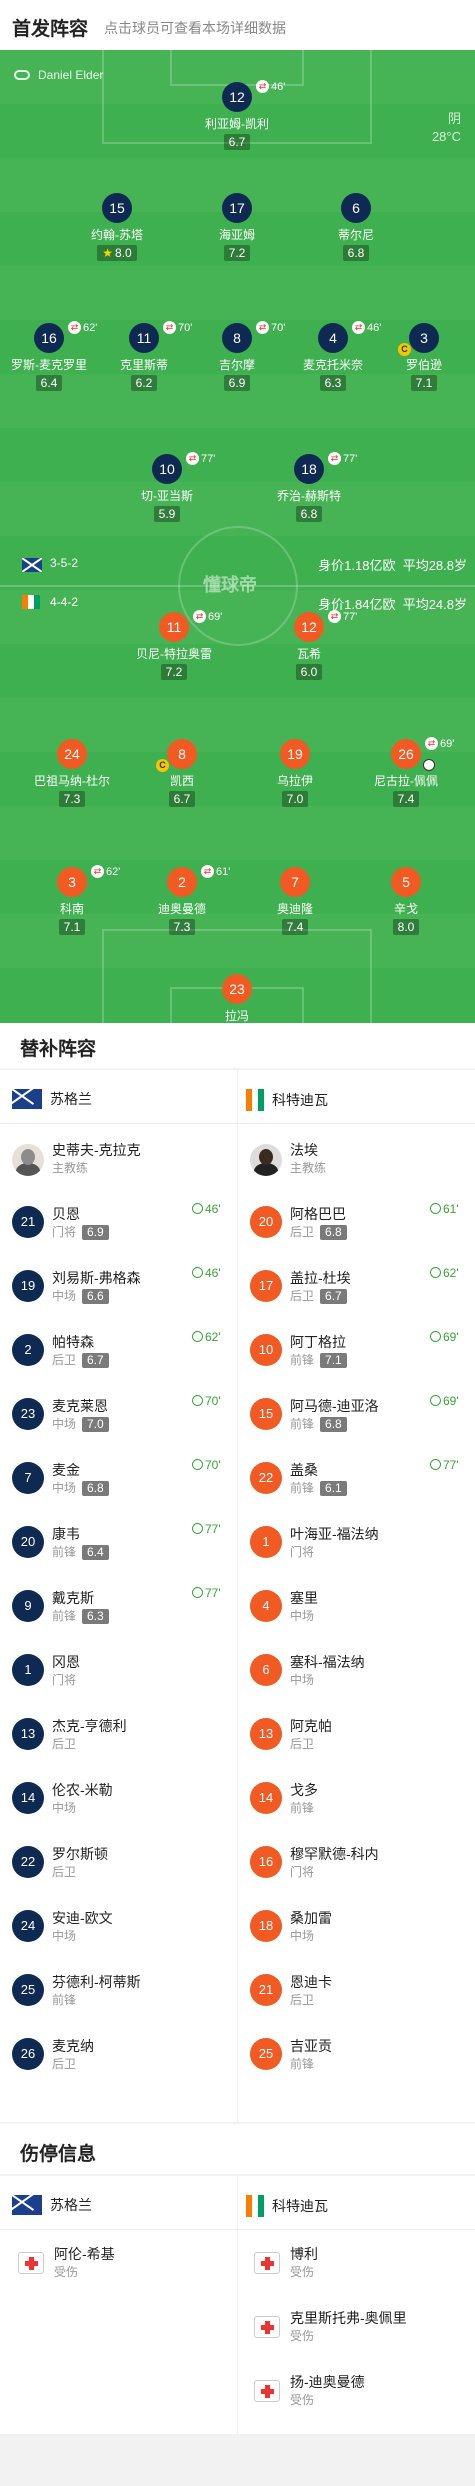  Describe the element at coordinates (357, 1800) in the screenshot. I see `sub-player-row: 14 戈多 前锋` at that location.